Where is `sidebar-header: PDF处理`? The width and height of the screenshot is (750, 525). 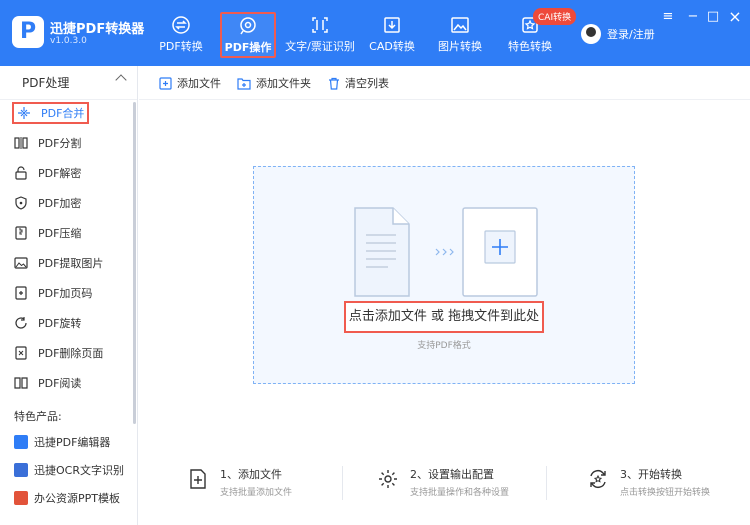
sidebar-header: PDF处理 is located at coordinates (68, 83).